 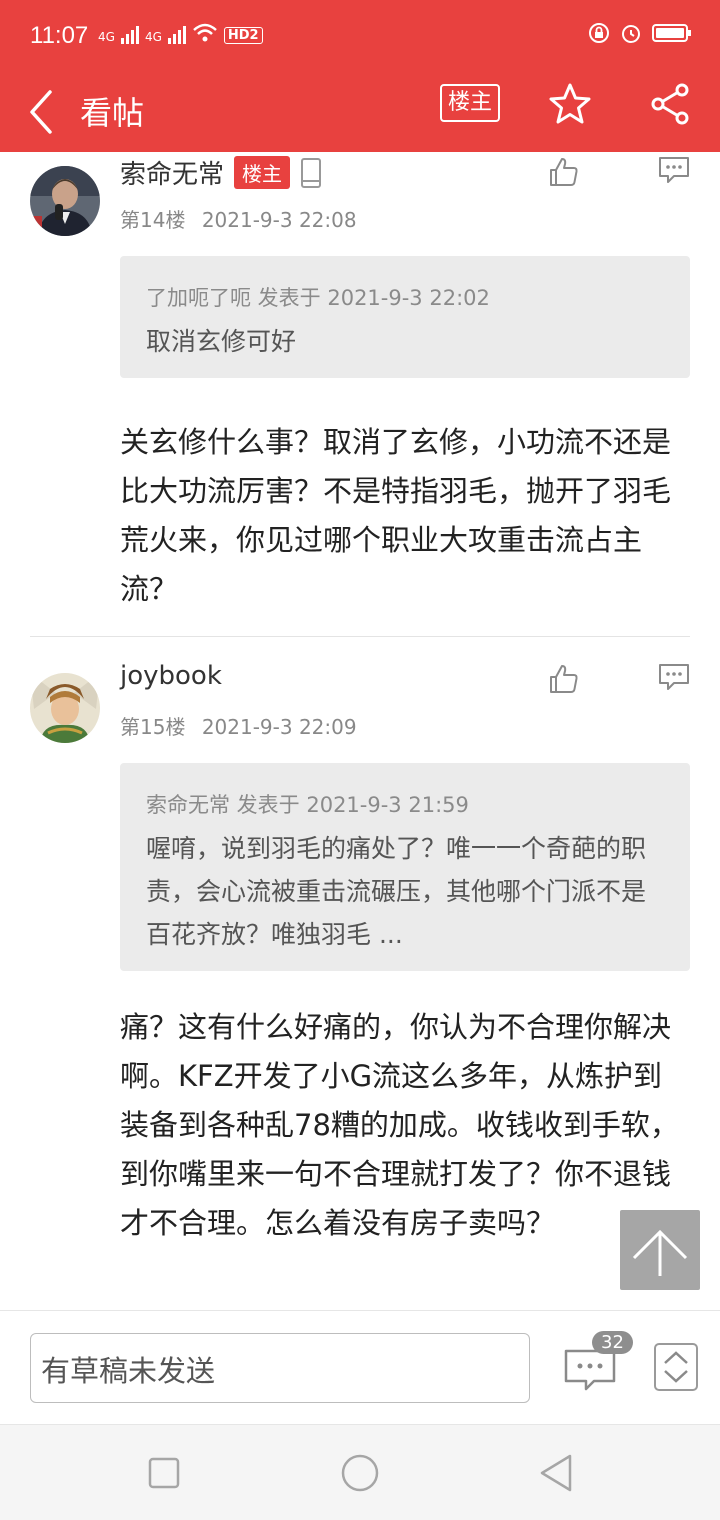 I want to click on battery-icon, so click(x=671, y=33).